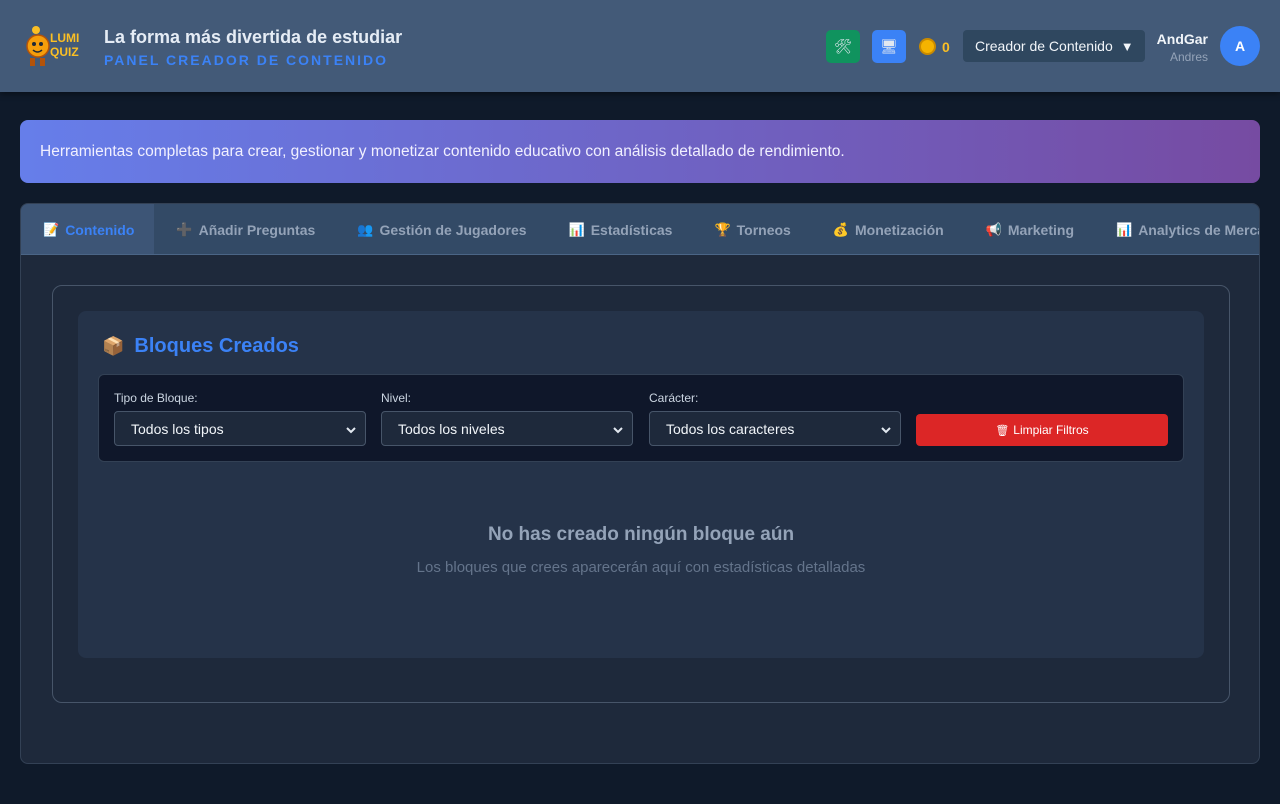 The image size is (1280, 804). What do you see at coordinates (365, 229) in the screenshot?
I see `users-icon: 👥` at bounding box center [365, 229].